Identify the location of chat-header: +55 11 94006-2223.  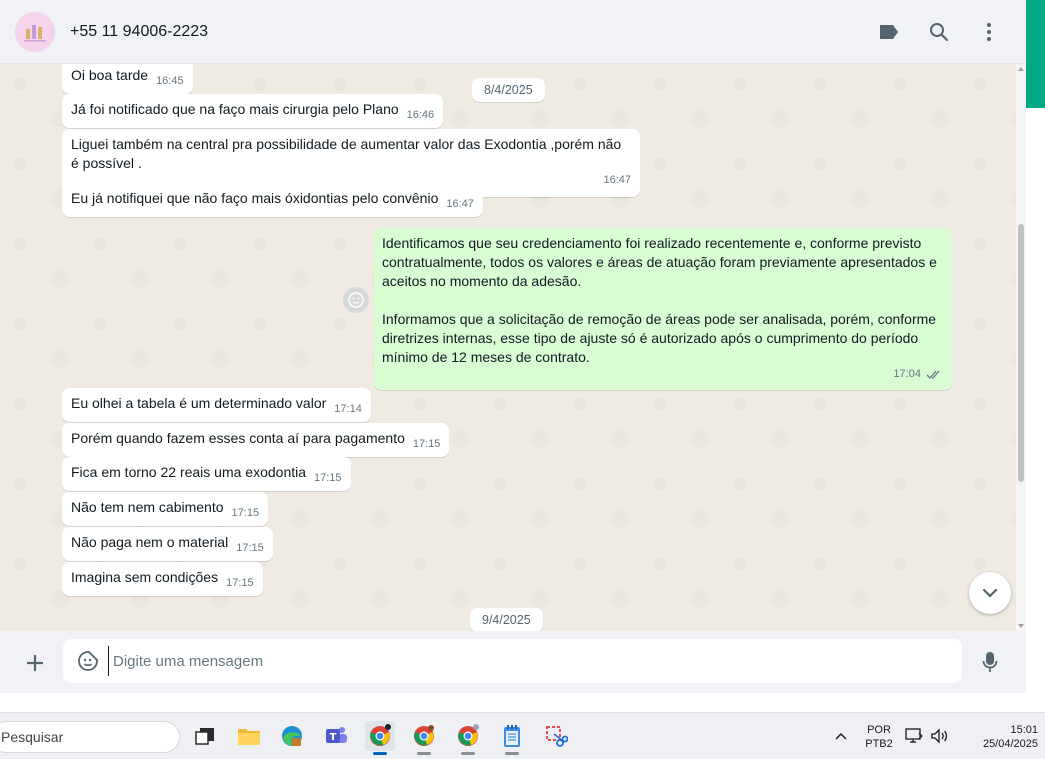
(513, 32).